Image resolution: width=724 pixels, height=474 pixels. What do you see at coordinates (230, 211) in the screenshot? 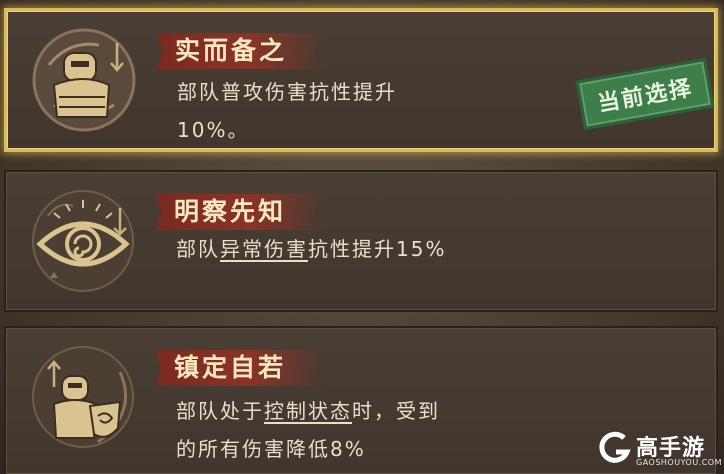
I see `skill-title: 明察先知` at bounding box center [230, 211].